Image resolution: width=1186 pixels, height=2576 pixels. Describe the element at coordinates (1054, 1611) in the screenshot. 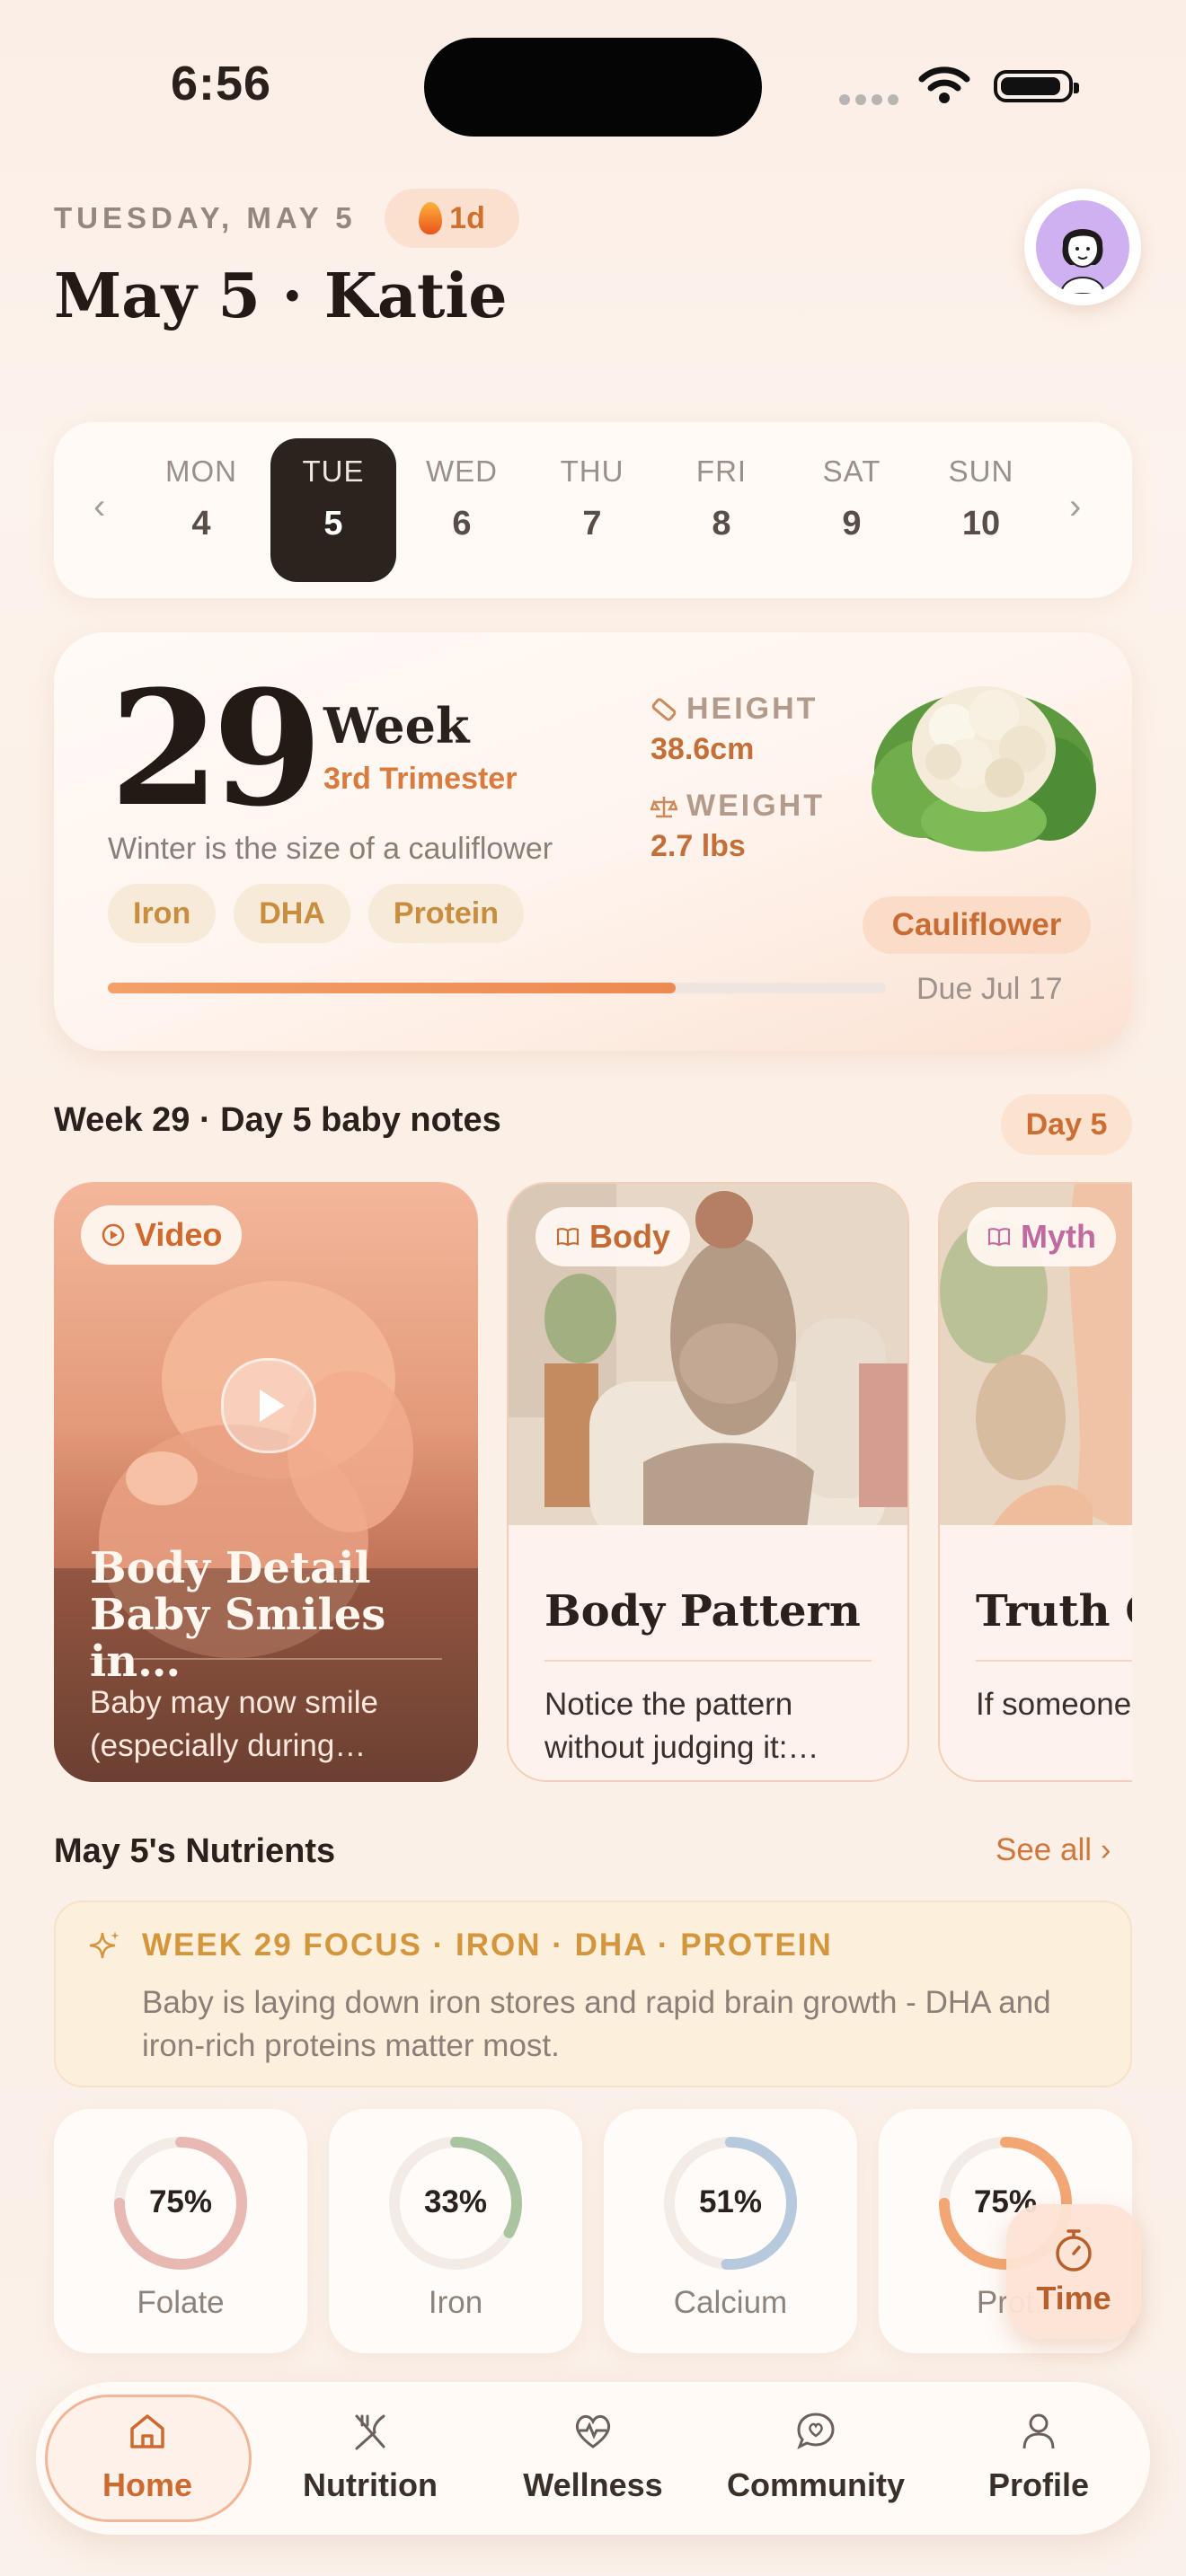

I see `note-title: Truth C` at that location.